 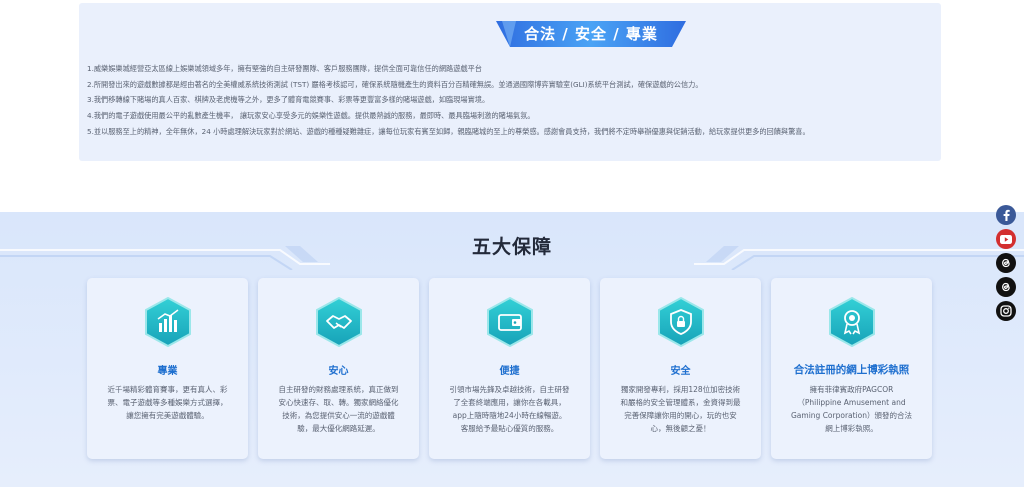 What do you see at coordinates (339, 322) in the screenshot?
I see `handshake-icon` at bounding box center [339, 322].